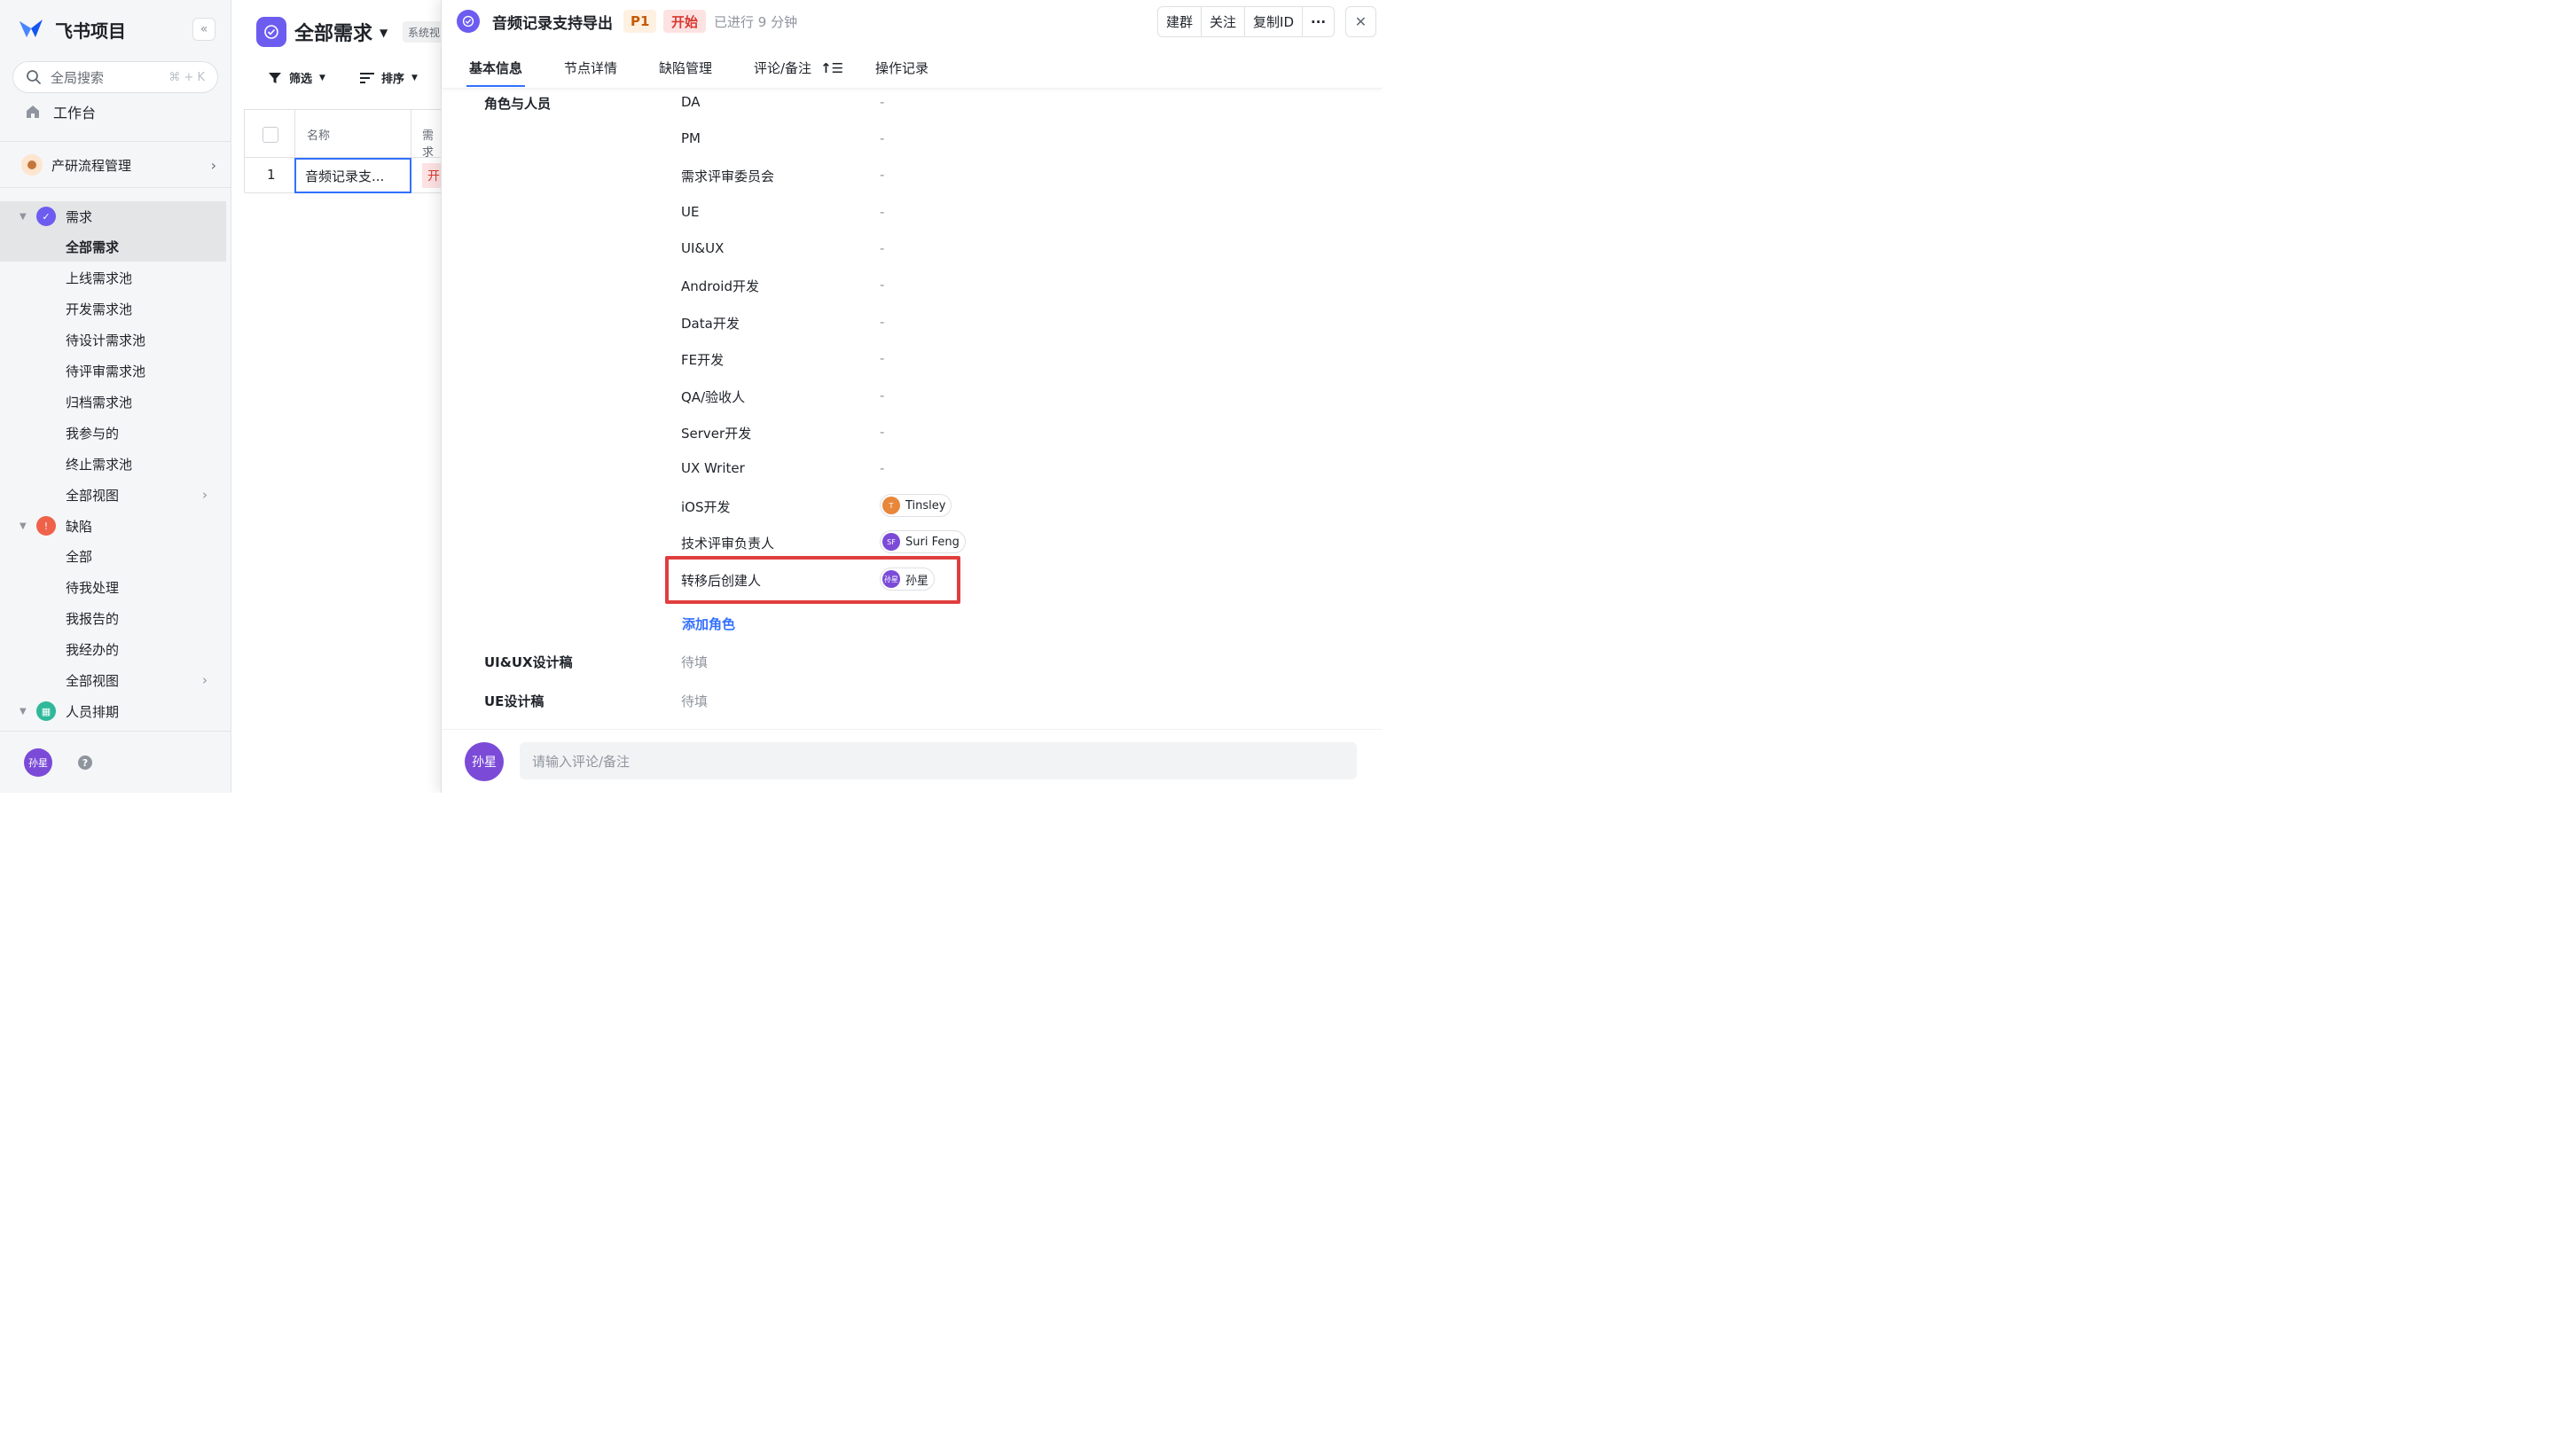 This screenshot has width=2554, height=1456. I want to click on role-name: Android开发, so click(720, 286).